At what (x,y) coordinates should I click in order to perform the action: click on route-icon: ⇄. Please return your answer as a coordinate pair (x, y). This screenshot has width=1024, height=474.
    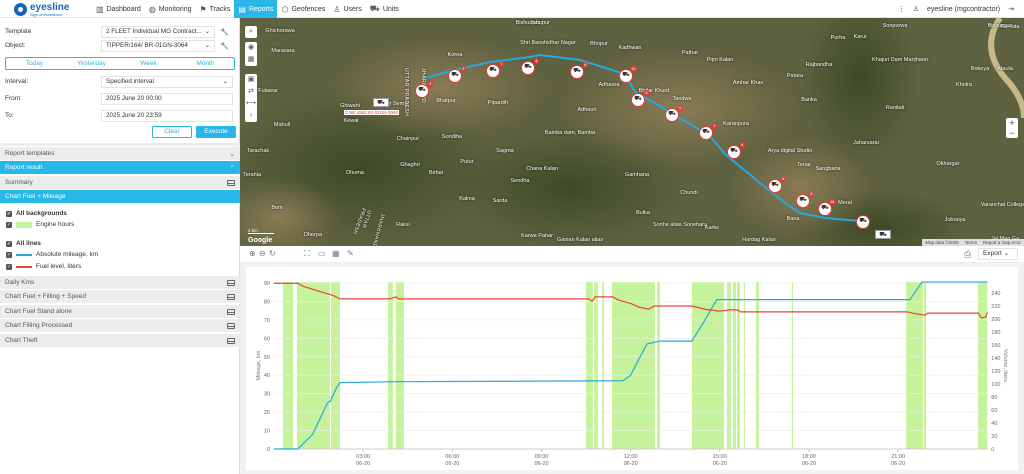
    Looking at the image, I should click on (251, 92).